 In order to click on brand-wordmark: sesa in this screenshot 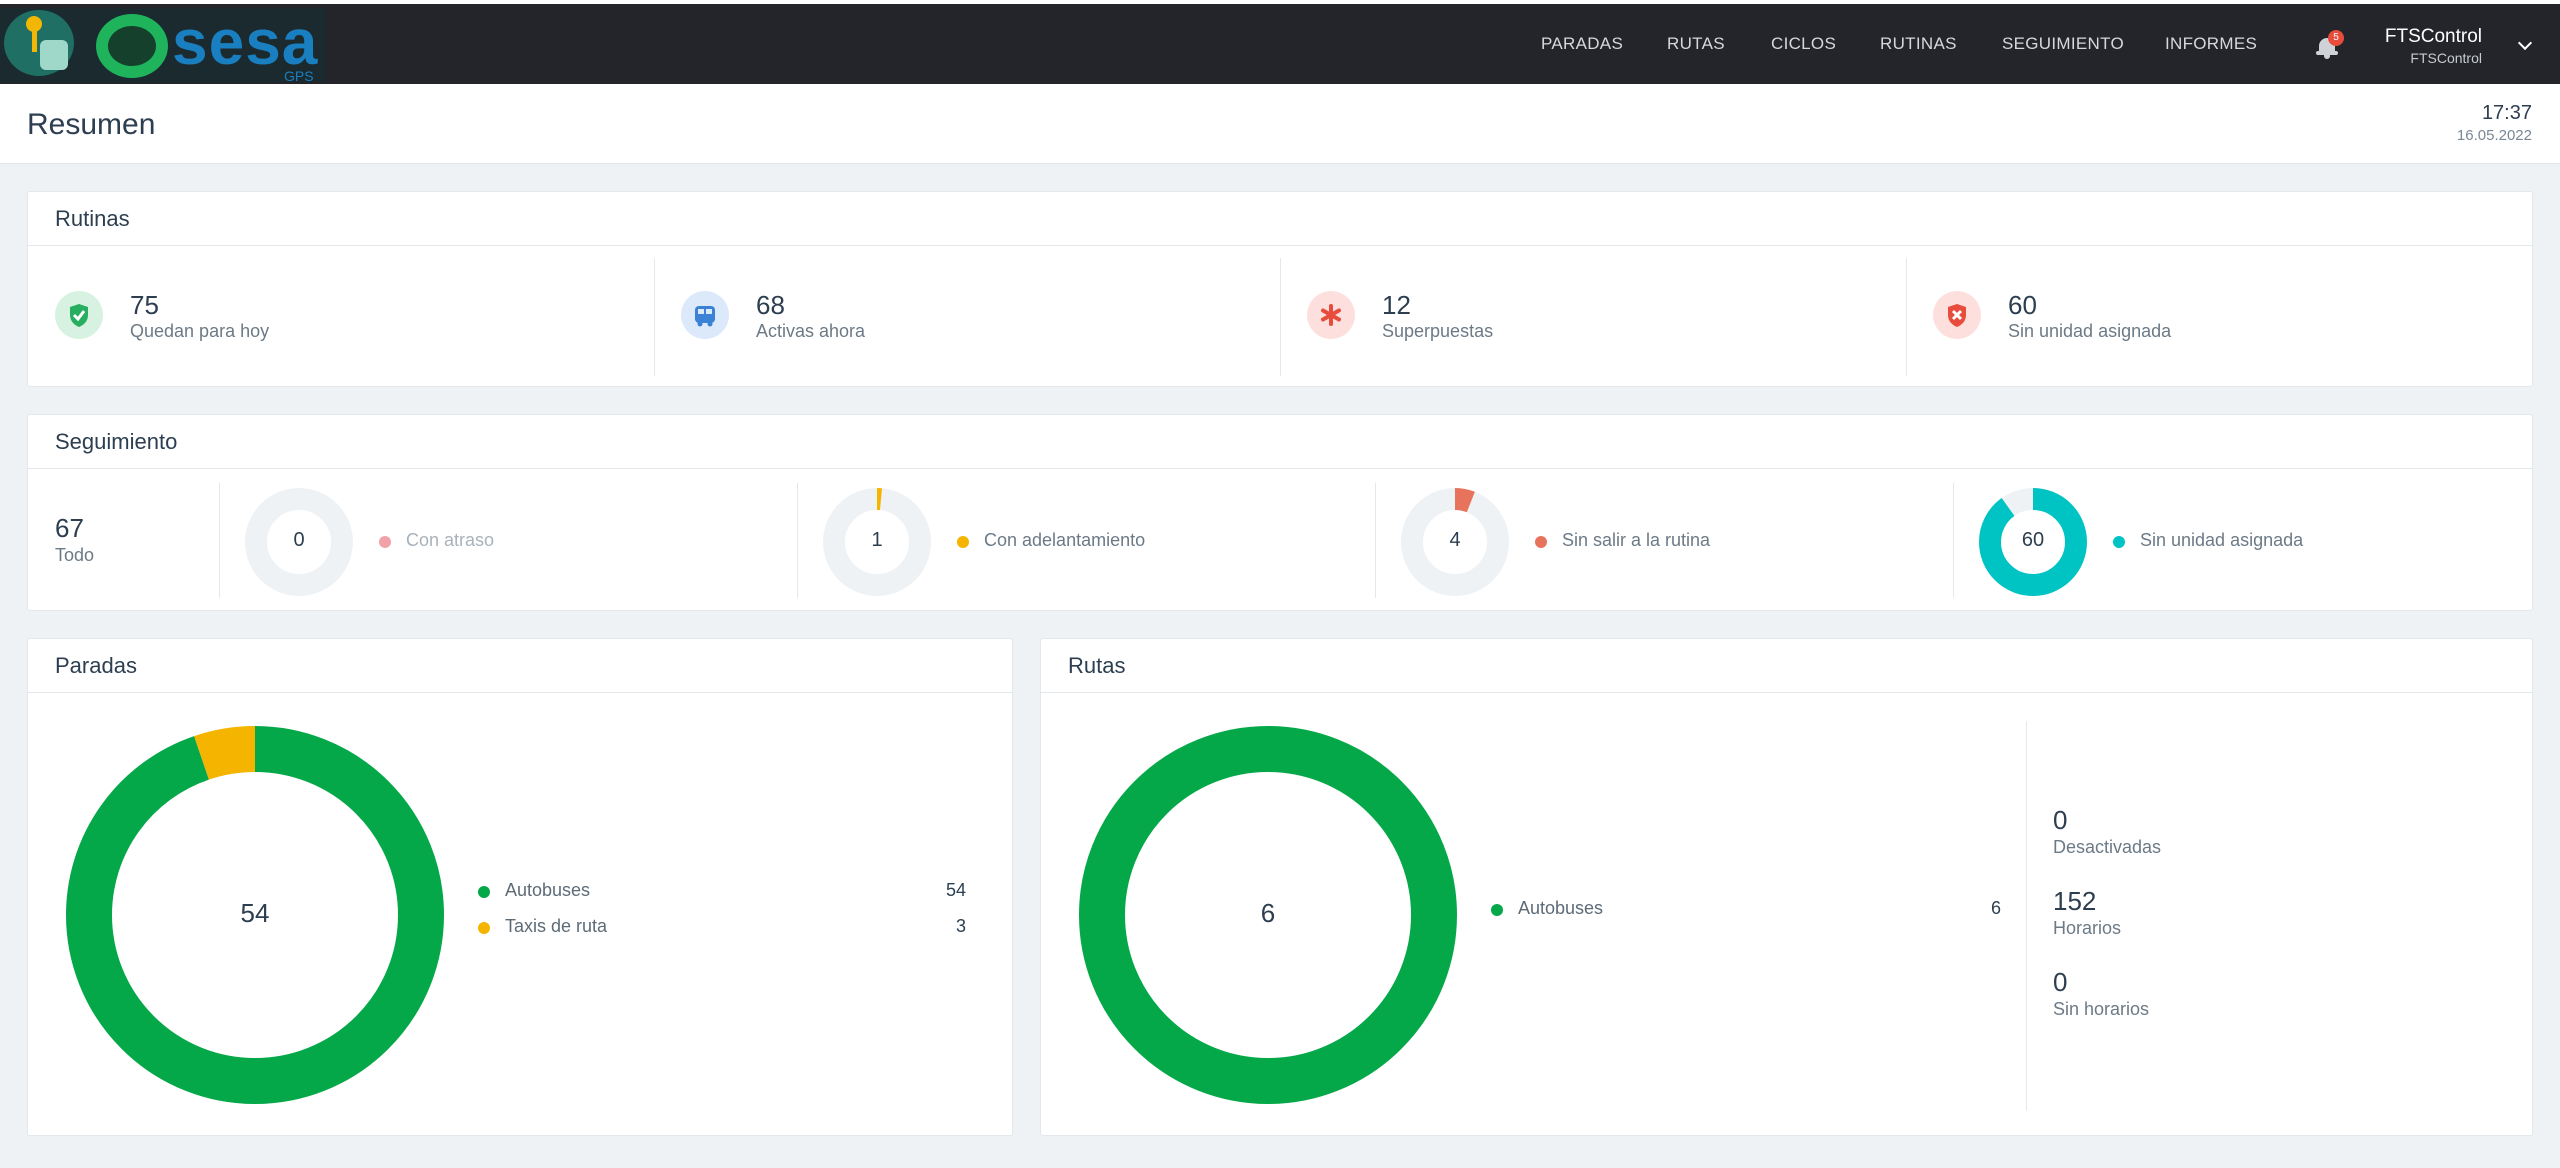, I will do `click(245, 42)`.